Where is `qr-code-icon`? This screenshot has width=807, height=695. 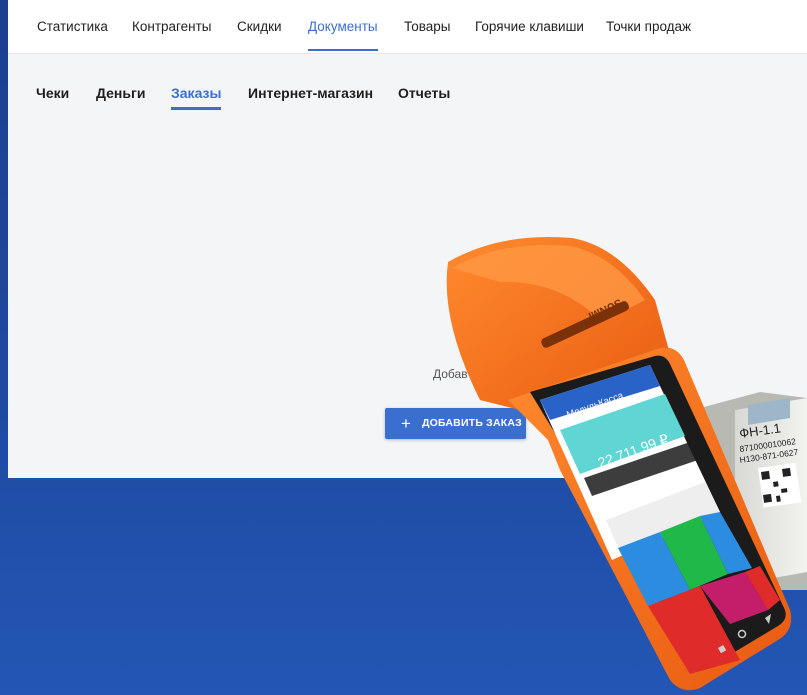 qr-code-icon is located at coordinates (780, 485).